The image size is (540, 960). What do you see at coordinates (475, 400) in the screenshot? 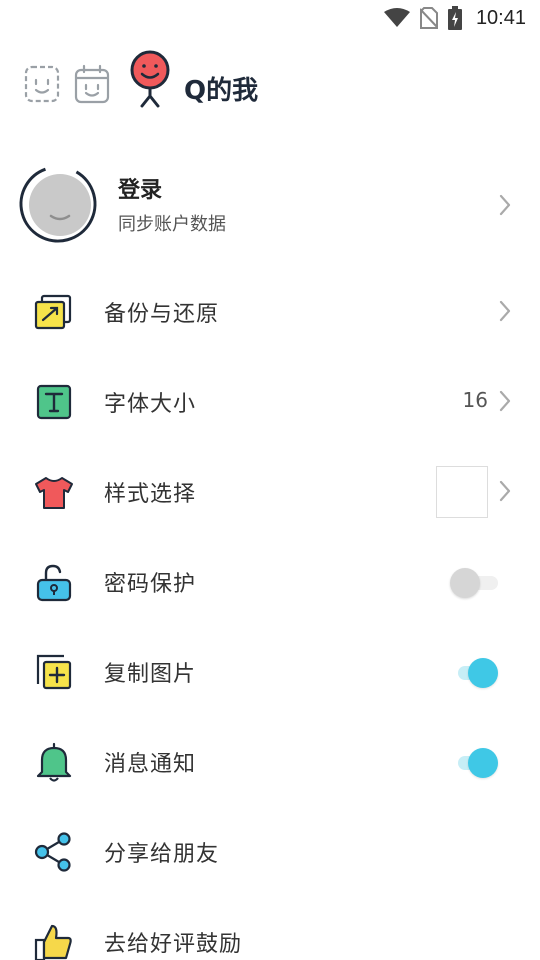
I see `font-size-value: 16` at bounding box center [475, 400].